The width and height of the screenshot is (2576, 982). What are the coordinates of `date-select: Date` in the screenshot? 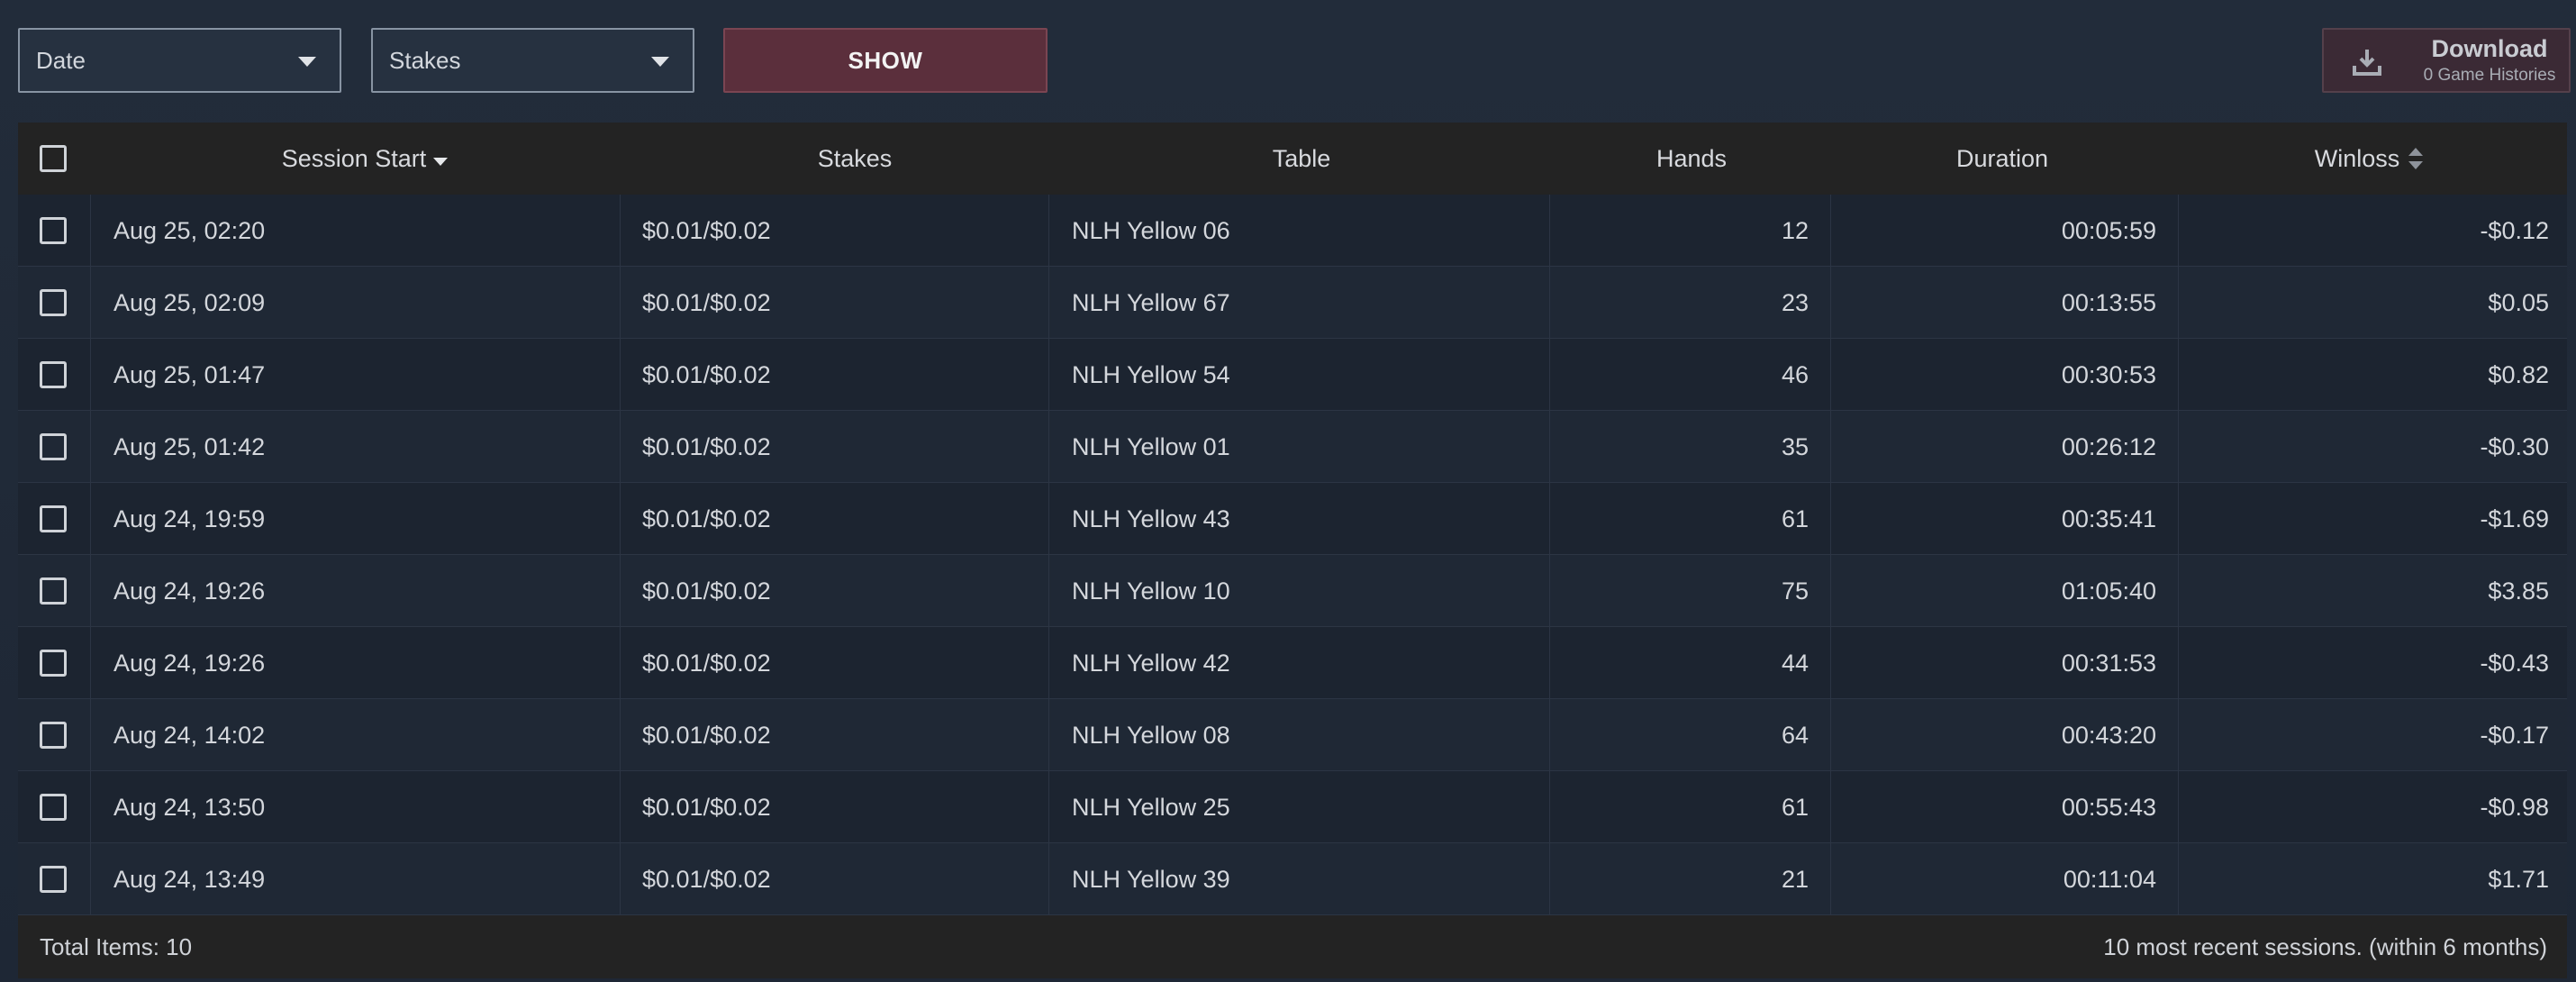 It's located at (179, 60).